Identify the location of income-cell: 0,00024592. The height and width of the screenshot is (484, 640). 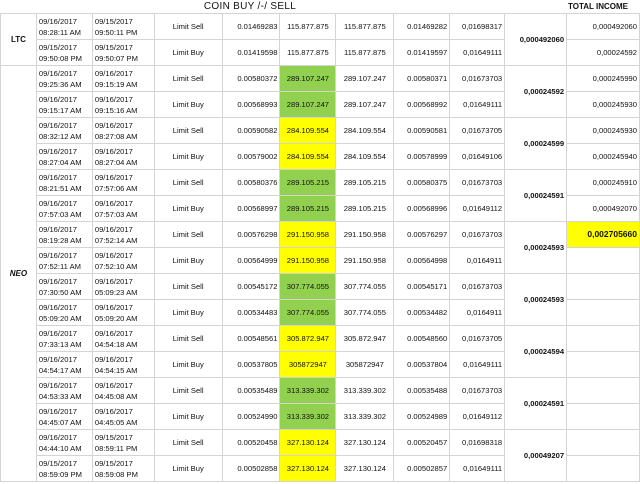
(603, 52).